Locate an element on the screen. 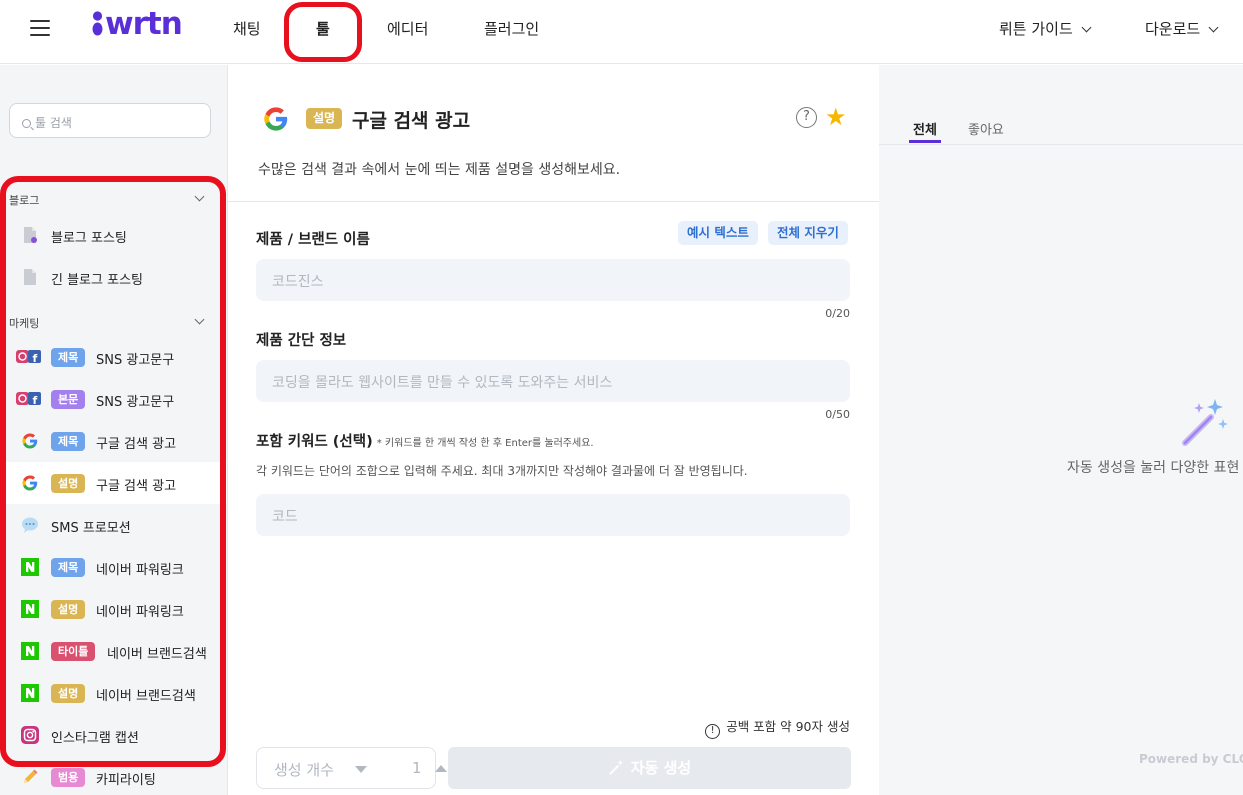 This screenshot has width=1243, height=795. nav-plugin: 플러그인 is located at coordinates (511, 28).